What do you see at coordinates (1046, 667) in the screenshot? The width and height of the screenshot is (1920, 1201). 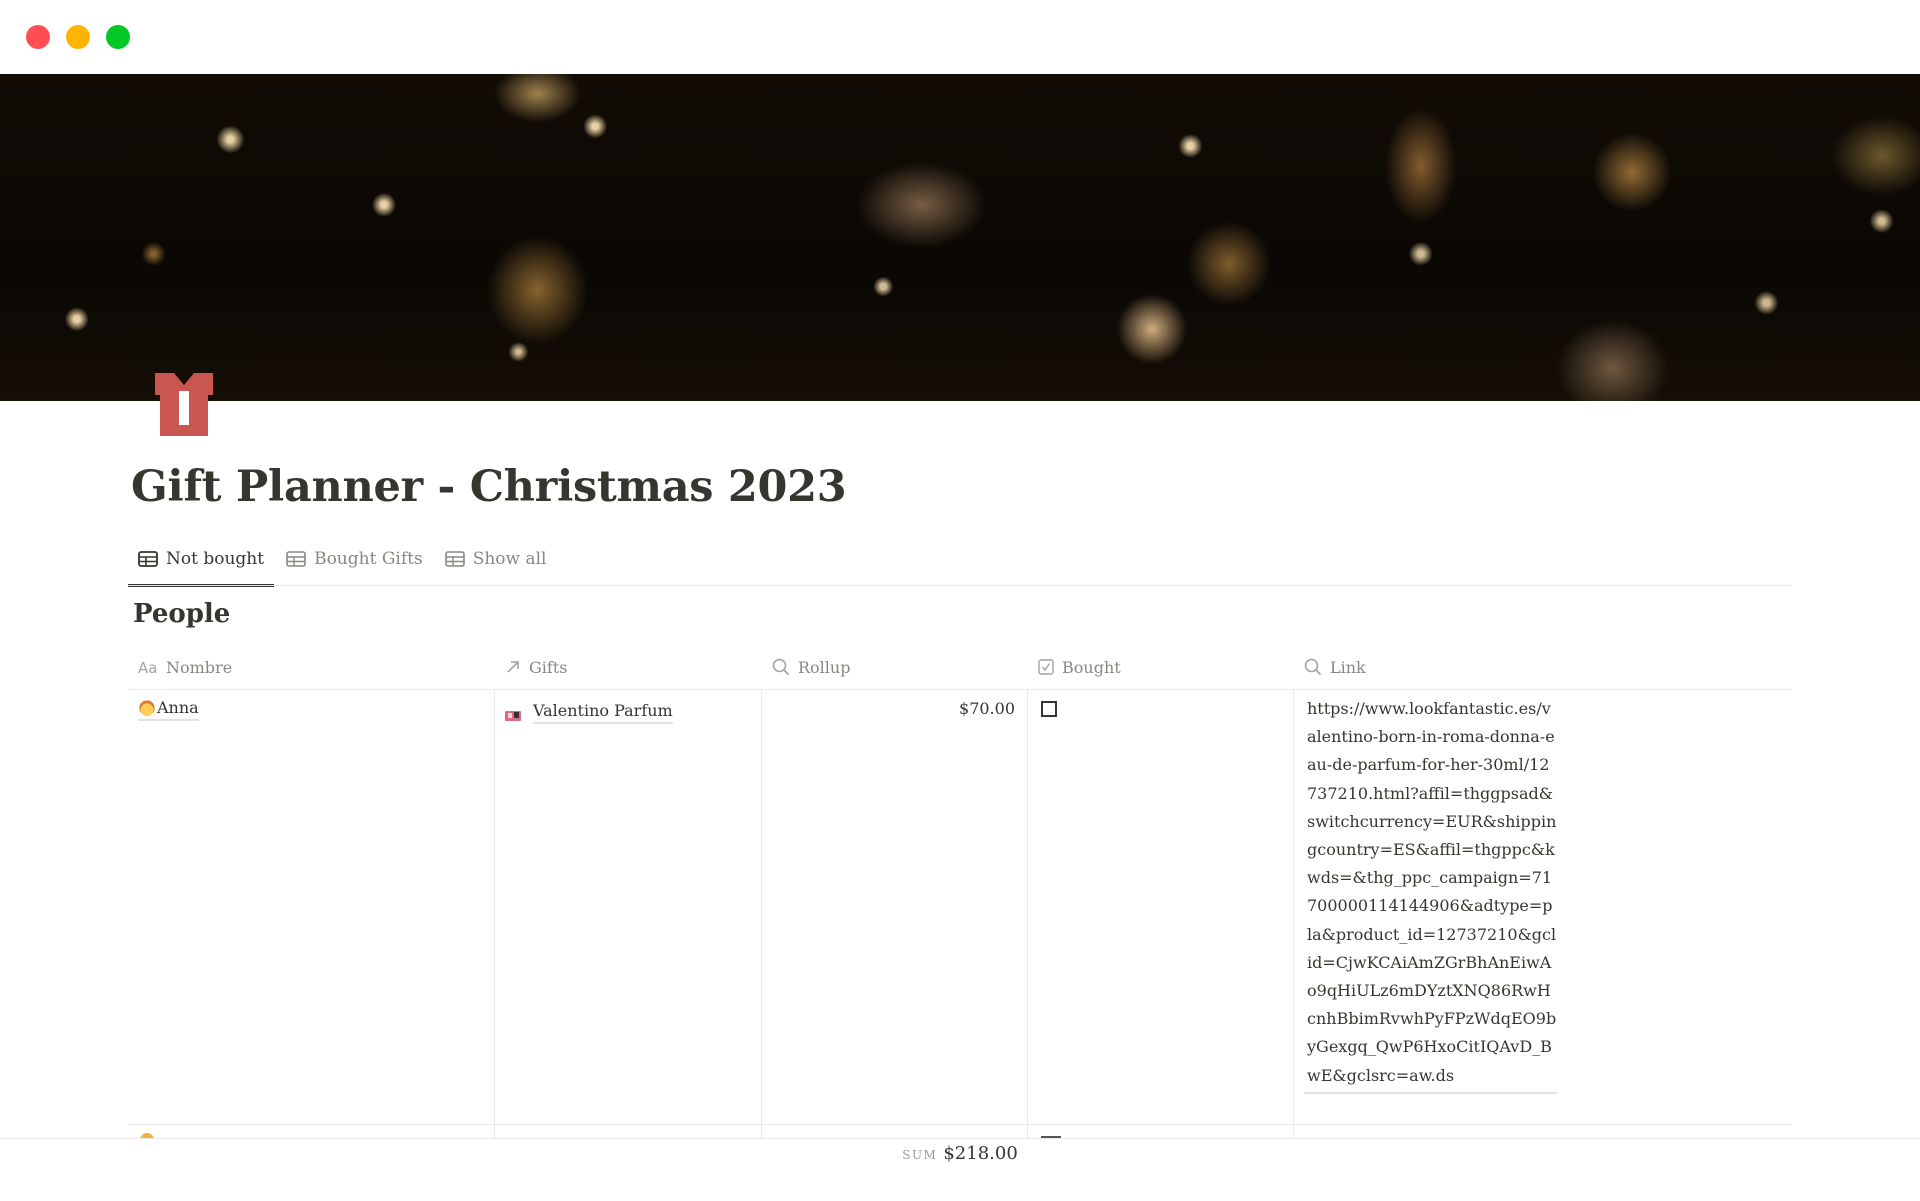 I see `checkbox-icon` at bounding box center [1046, 667].